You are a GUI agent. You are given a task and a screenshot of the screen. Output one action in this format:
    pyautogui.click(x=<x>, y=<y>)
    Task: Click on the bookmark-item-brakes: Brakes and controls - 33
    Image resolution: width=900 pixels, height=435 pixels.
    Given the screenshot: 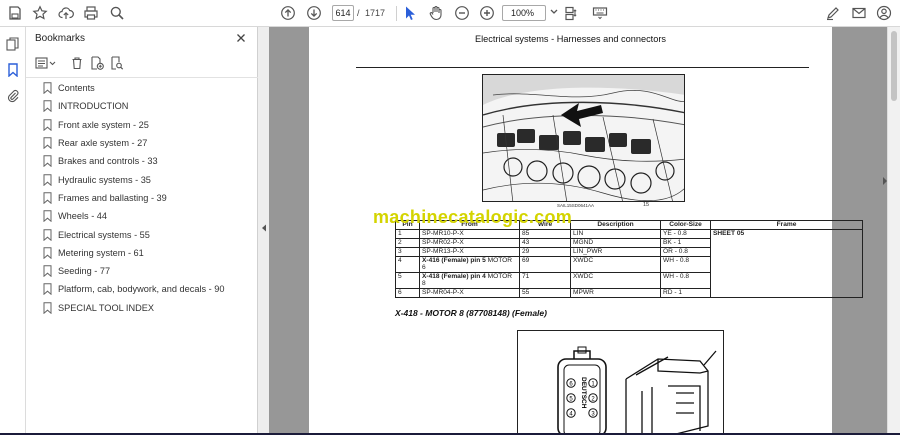 What is the action you would take?
    pyautogui.click(x=148, y=161)
    